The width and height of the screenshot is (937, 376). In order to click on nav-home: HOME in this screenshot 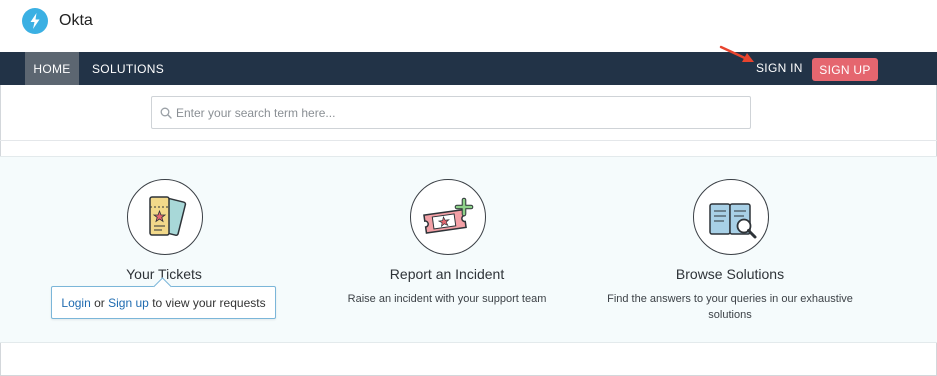, I will do `click(52, 68)`.